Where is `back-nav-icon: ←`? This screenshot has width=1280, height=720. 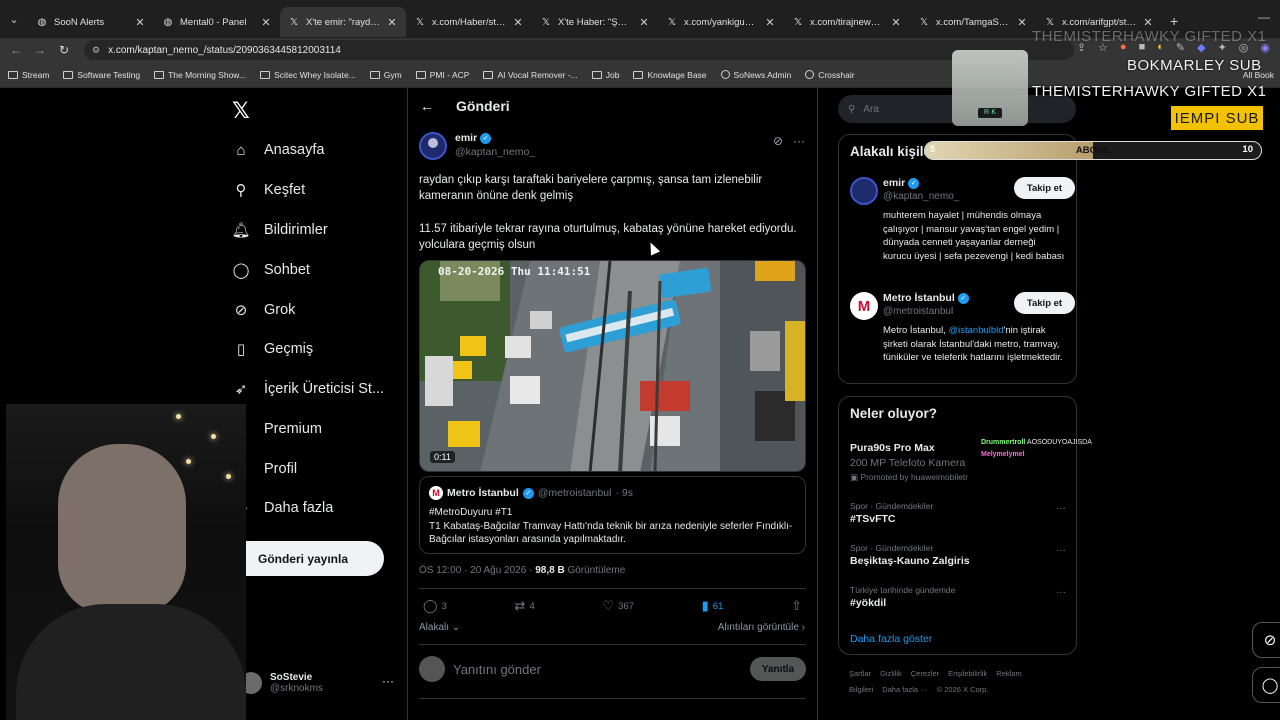
back-nav-icon: ← is located at coordinates (16, 50).